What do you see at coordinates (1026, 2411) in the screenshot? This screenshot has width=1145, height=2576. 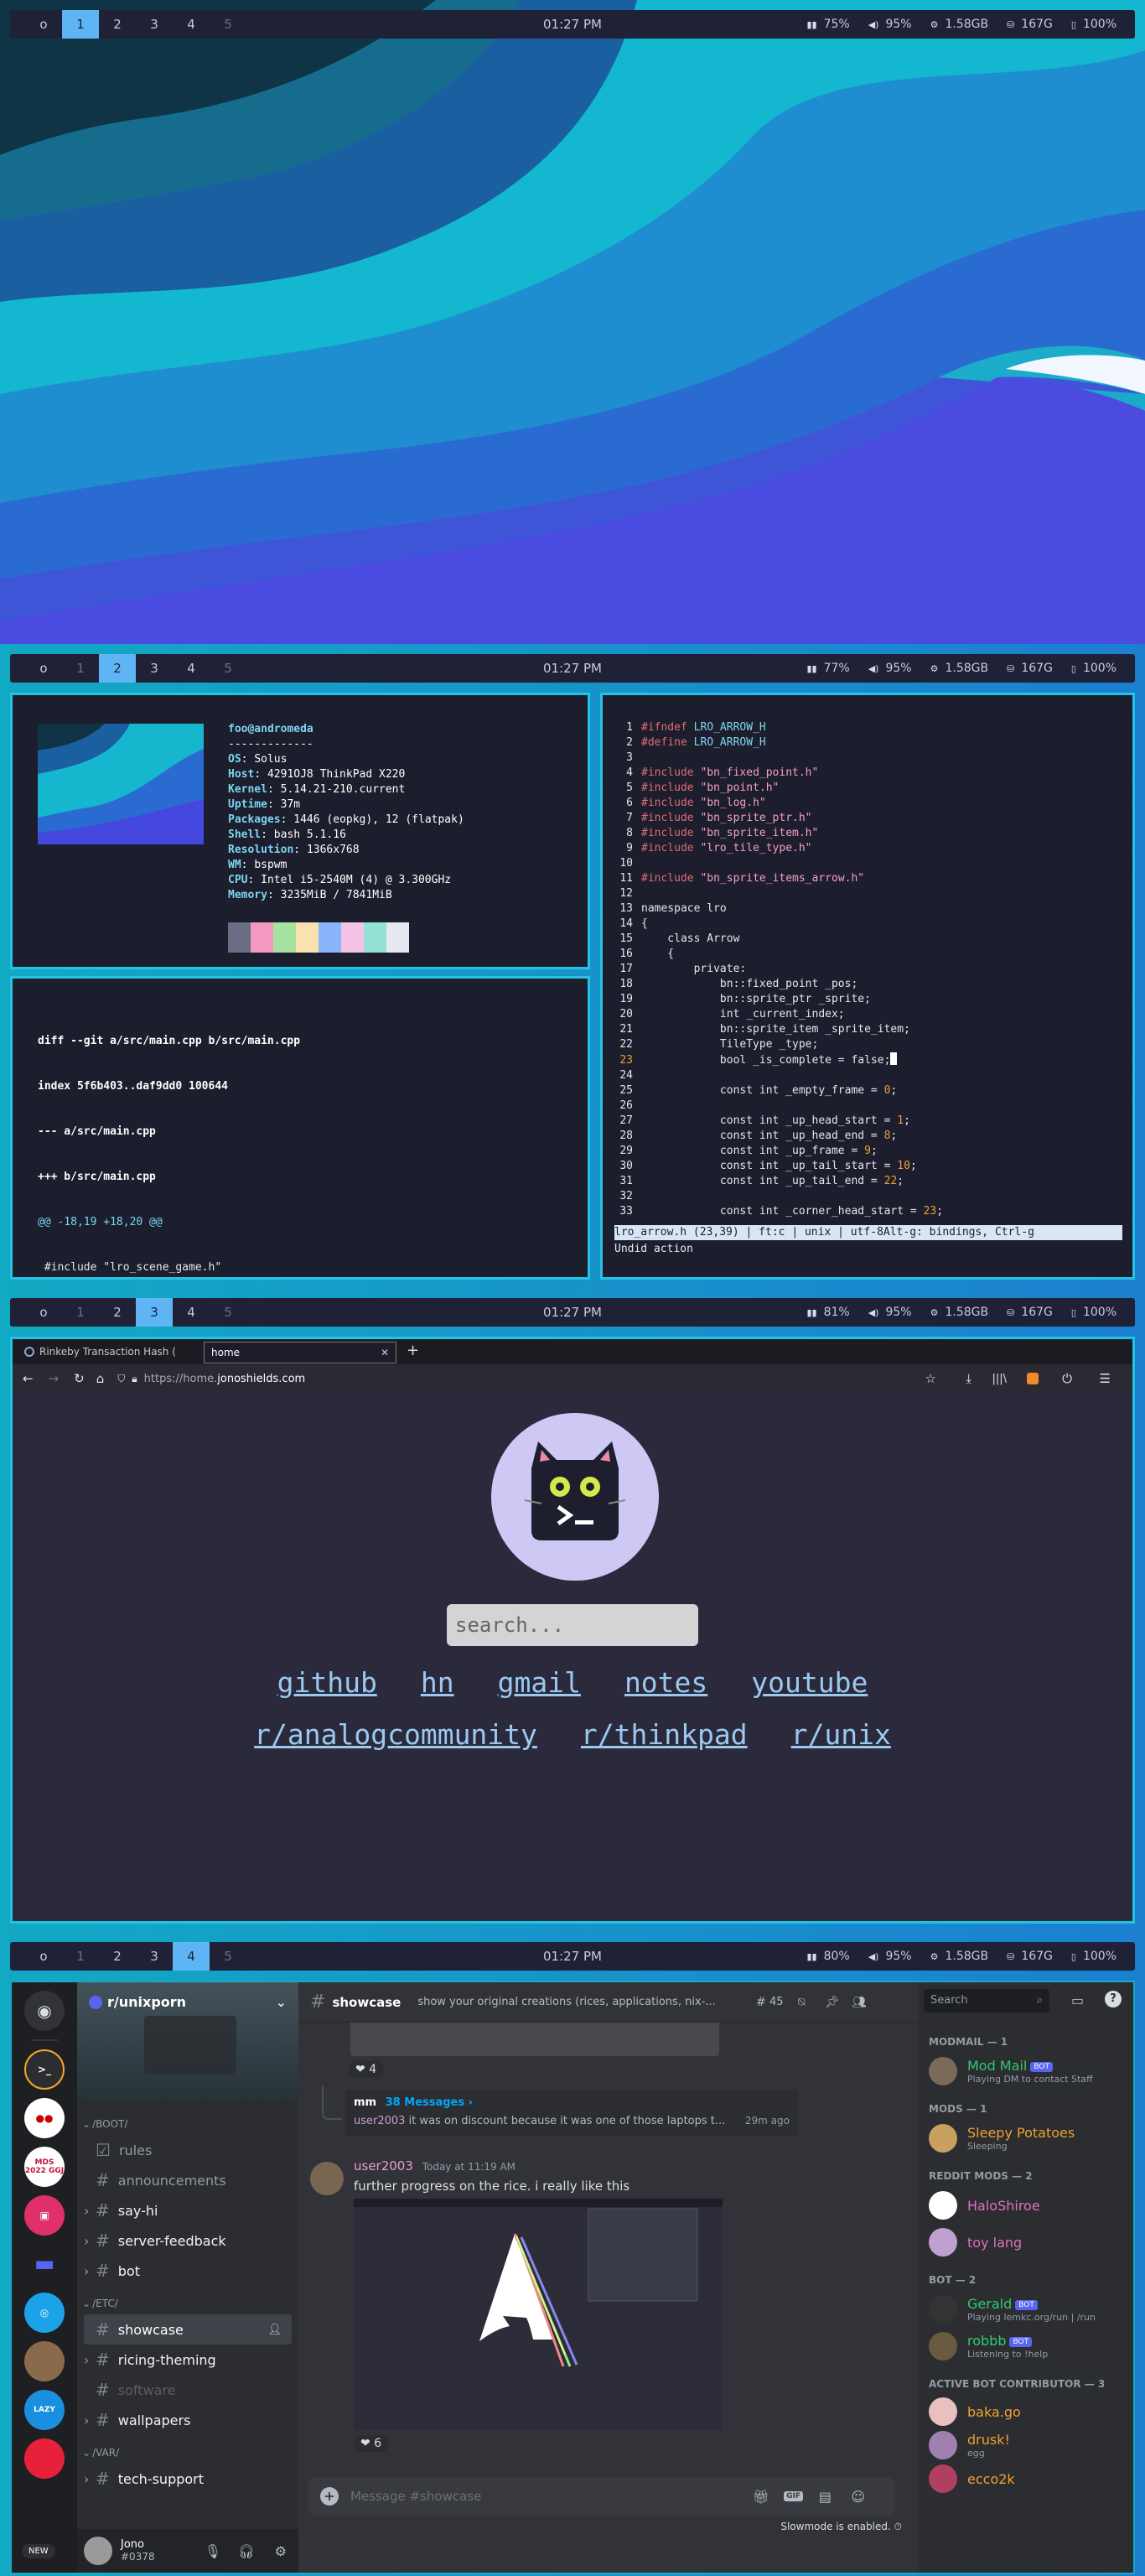 I see `member-item: baka.go` at bounding box center [1026, 2411].